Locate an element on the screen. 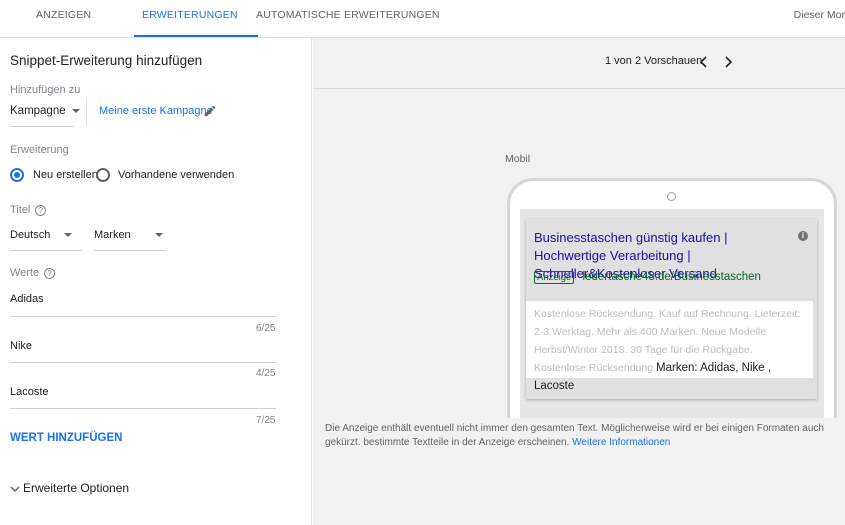 The image size is (845, 525). add-value-button: WERT HINZUFÜGEN is located at coordinates (66, 438).